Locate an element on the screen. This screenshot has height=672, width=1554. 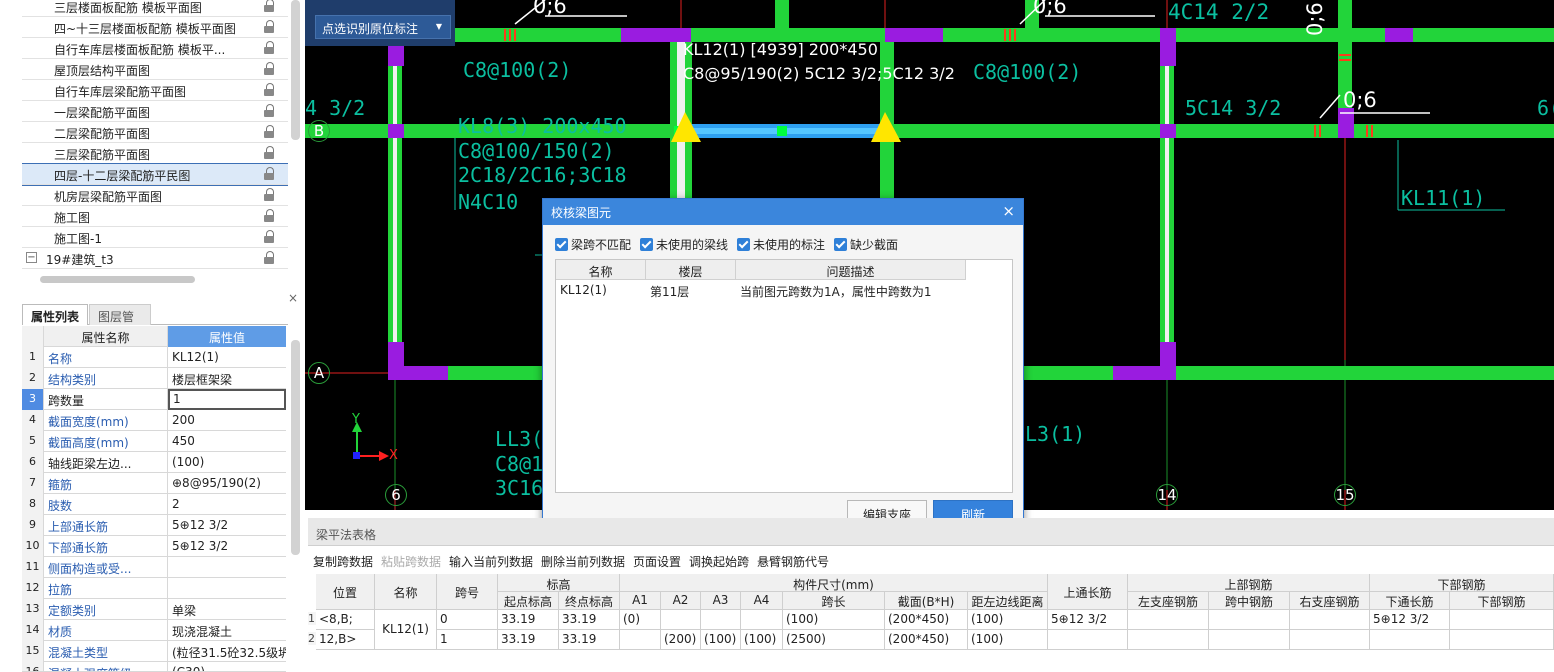
property-value: 2 is located at coordinates (227, 504).